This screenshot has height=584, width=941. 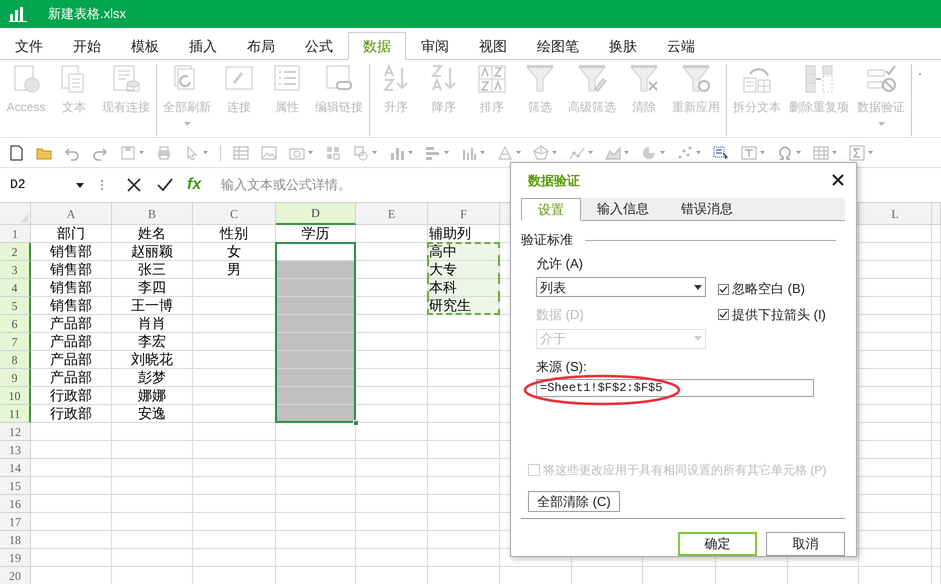 What do you see at coordinates (392, 214) in the screenshot?
I see `column-header: E` at bounding box center [392, 214].